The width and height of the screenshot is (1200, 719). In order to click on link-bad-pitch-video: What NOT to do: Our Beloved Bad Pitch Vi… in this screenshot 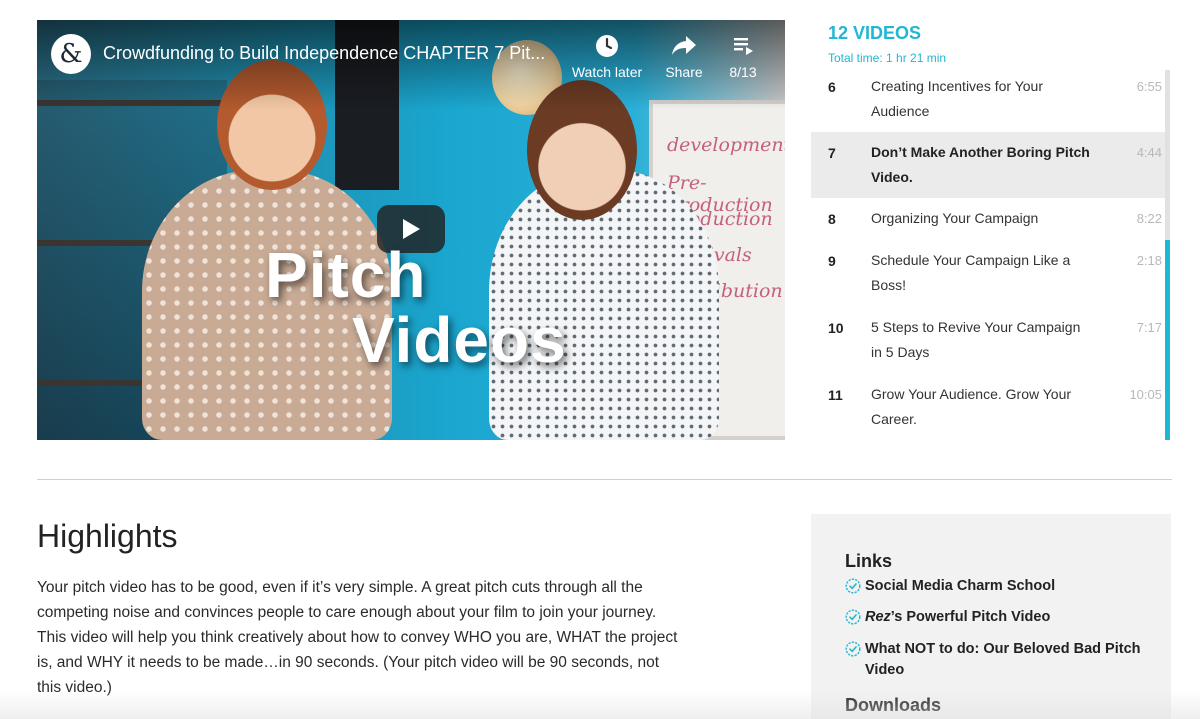, I will do `click(995, 660)`.